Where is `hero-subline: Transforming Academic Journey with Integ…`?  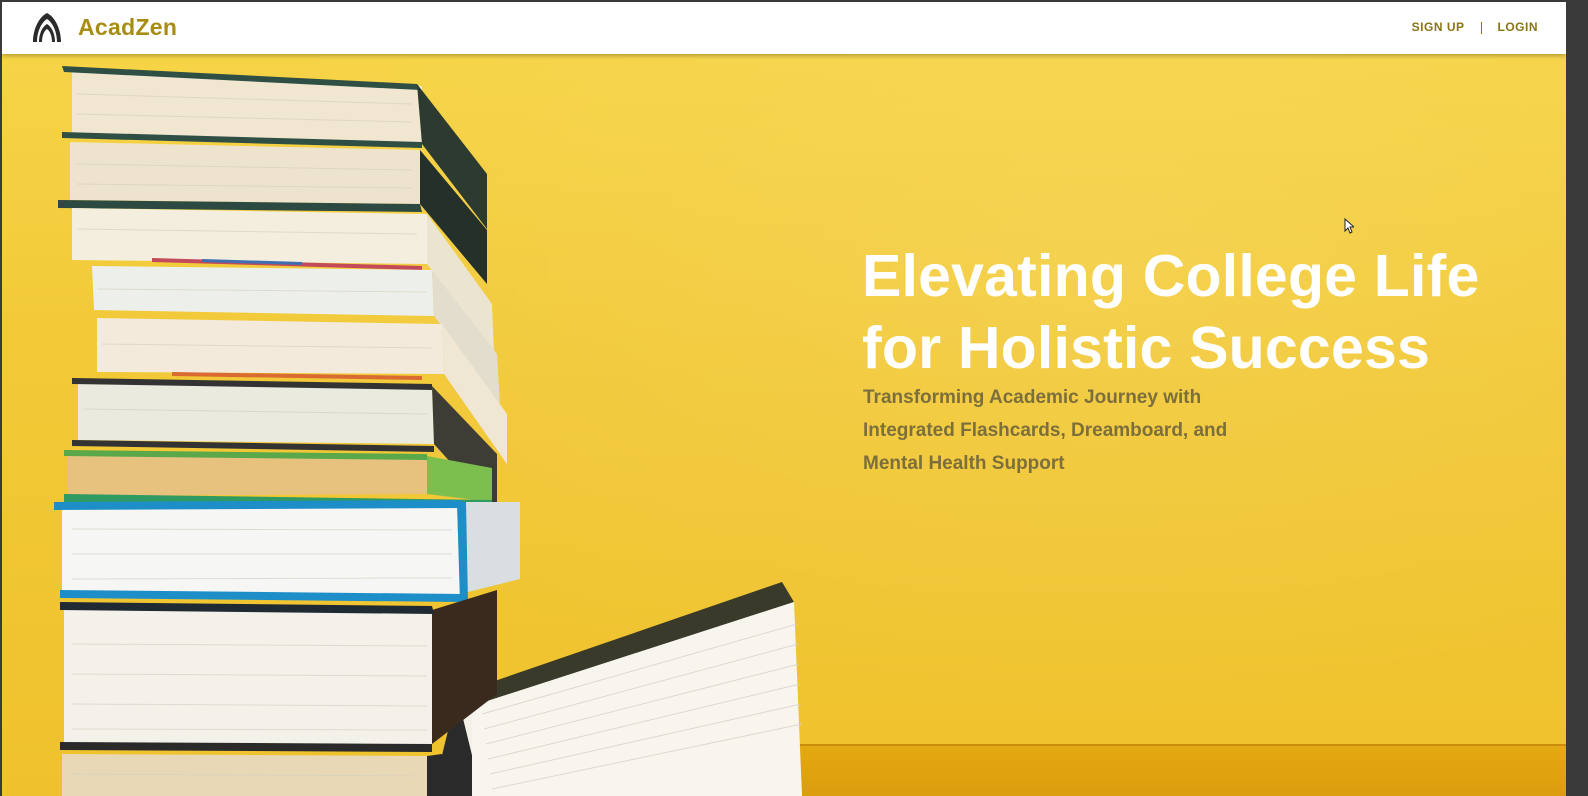
hero-subline: Transforming Academic Journey with Integ… is located at coordinates (1045, 430).